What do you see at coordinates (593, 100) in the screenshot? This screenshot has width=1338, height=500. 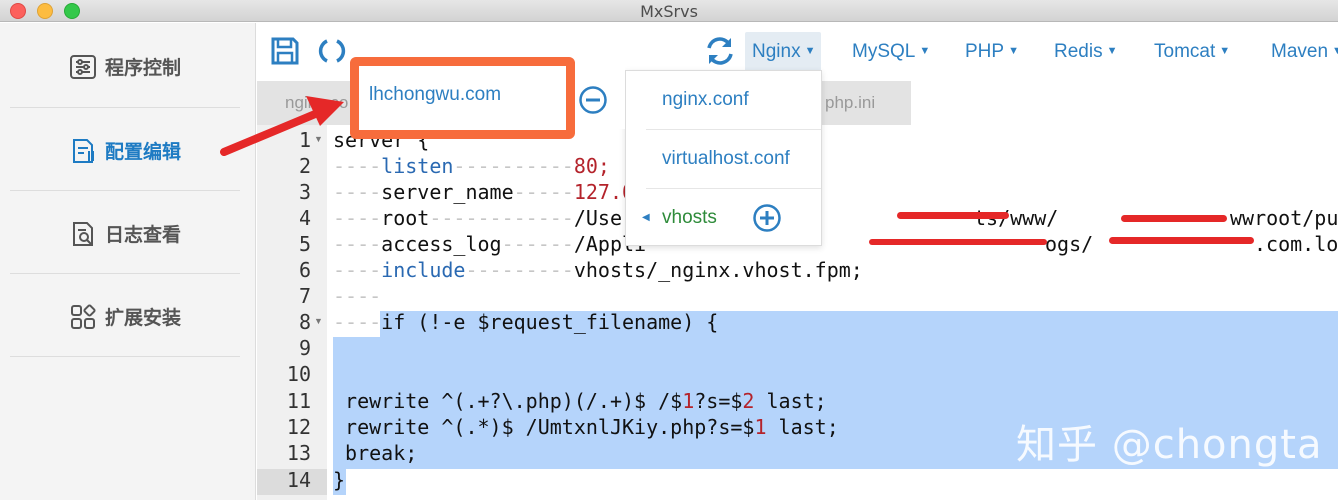 I see `remove-vhost-icon` at bounding box center [593, 100].